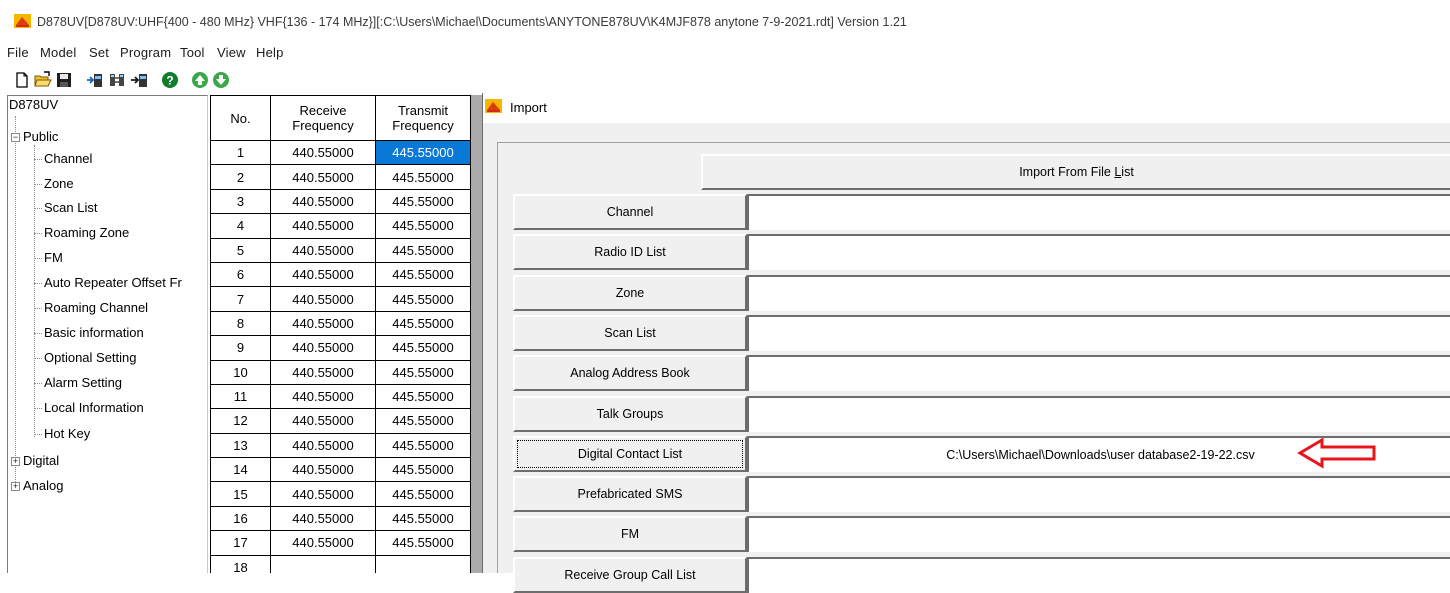 The width and height of the screenshot is (1450, 593). What do you see at coordinates (1098, 373) in the screenshot?
I see `import-analog-address-book-path-field` at bounding box center [1098, 373].